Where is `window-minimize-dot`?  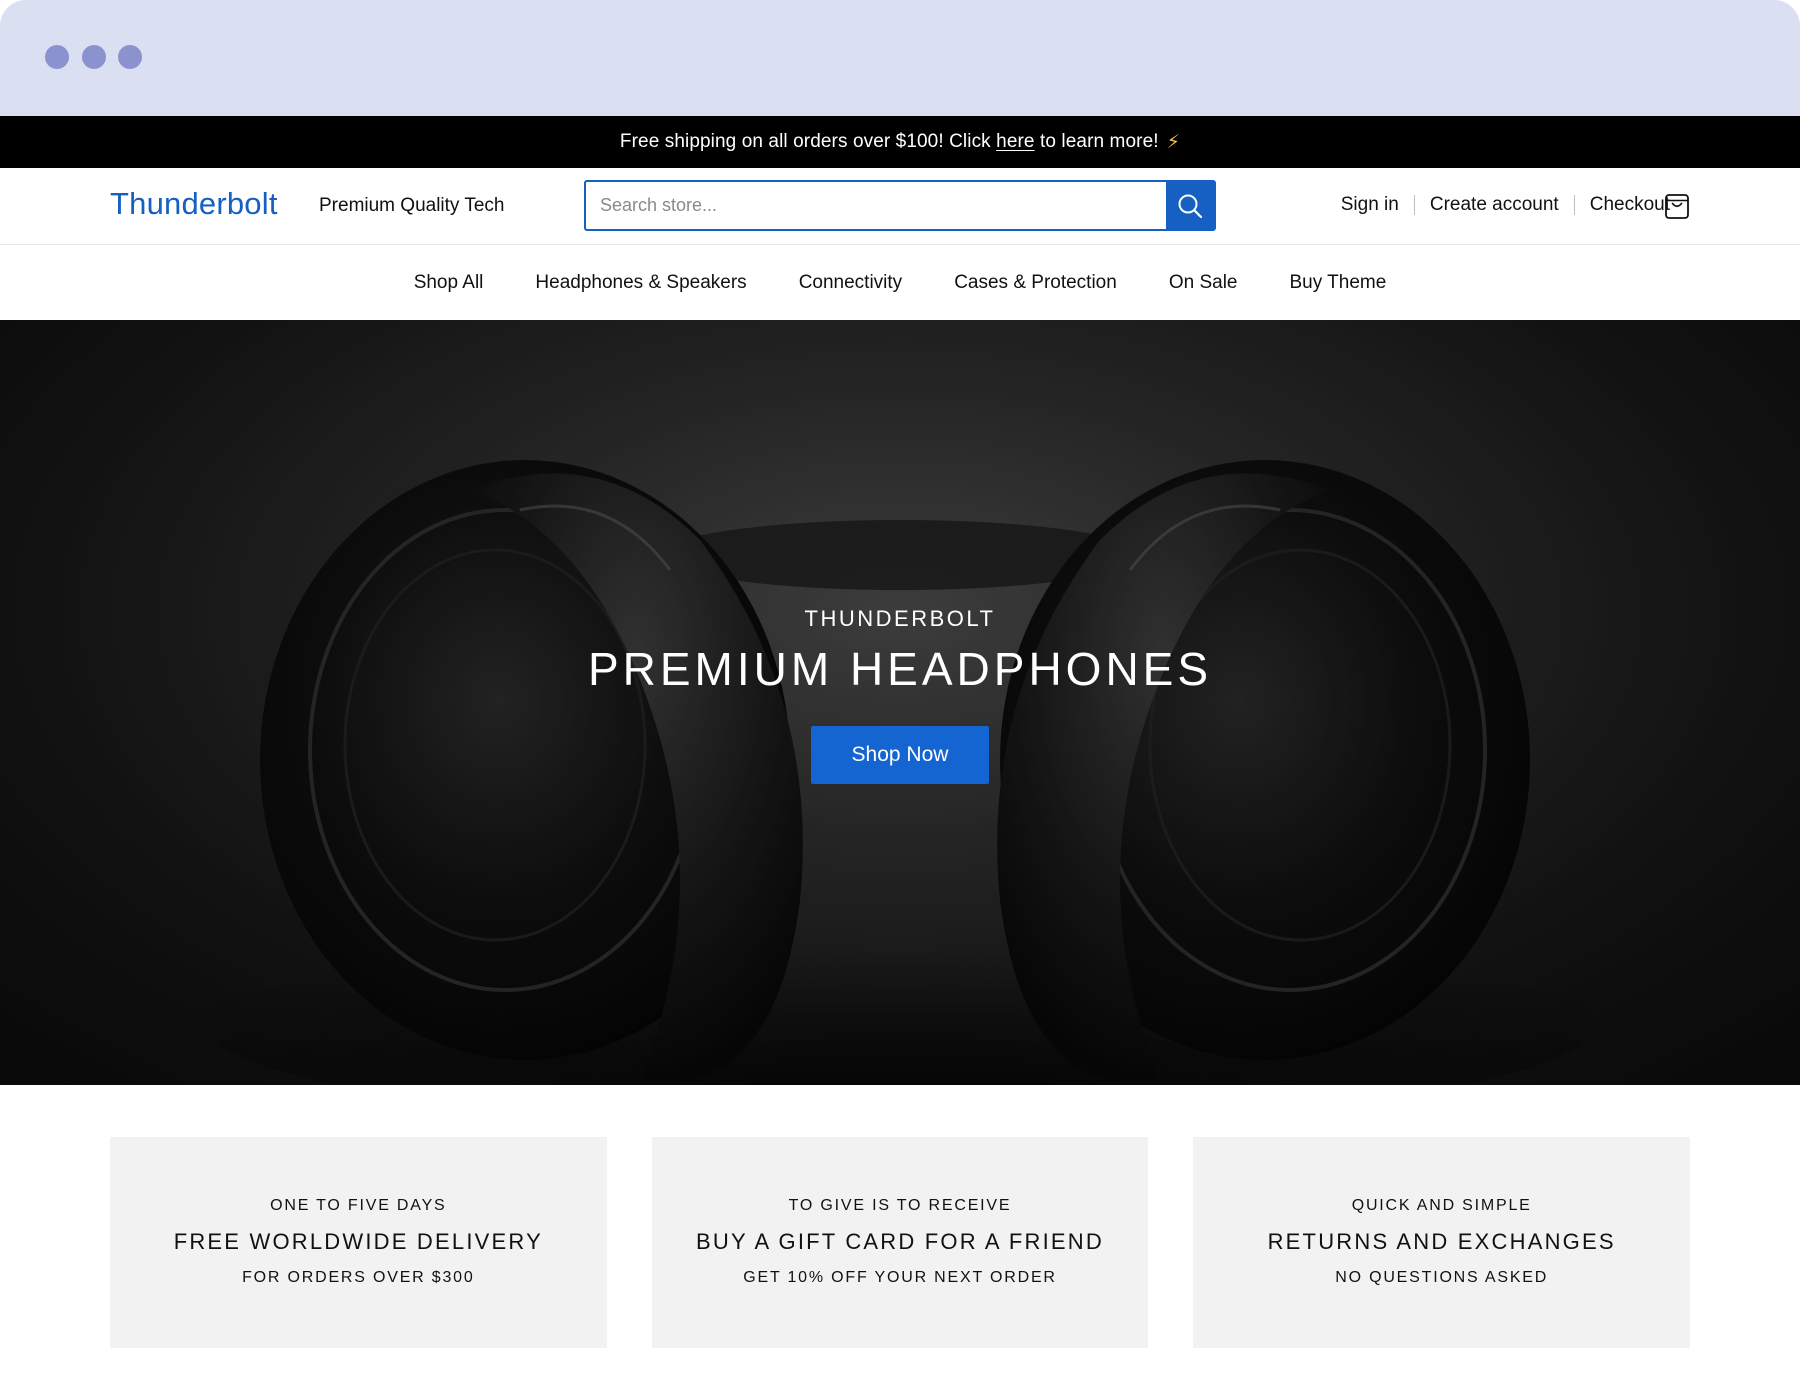
window-minimize-dot is located at coordinates (94, 57).